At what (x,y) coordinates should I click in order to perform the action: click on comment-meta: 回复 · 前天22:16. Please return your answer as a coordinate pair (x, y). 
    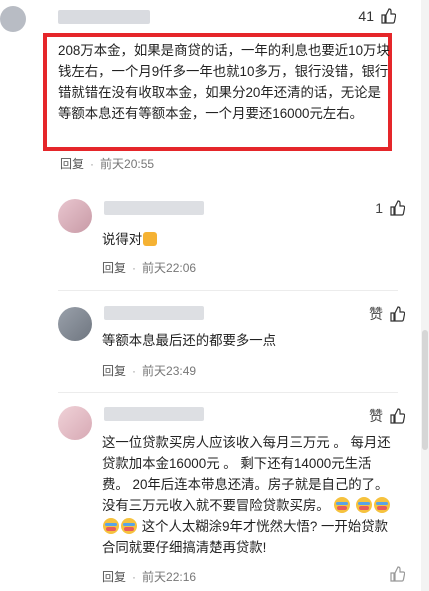
    Looking at the image, I should click on (149, 576).